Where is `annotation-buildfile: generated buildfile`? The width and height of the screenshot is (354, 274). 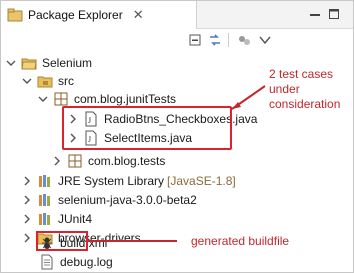
annotation-buildfile: generated buildfile is located at coordinates (240, 241).